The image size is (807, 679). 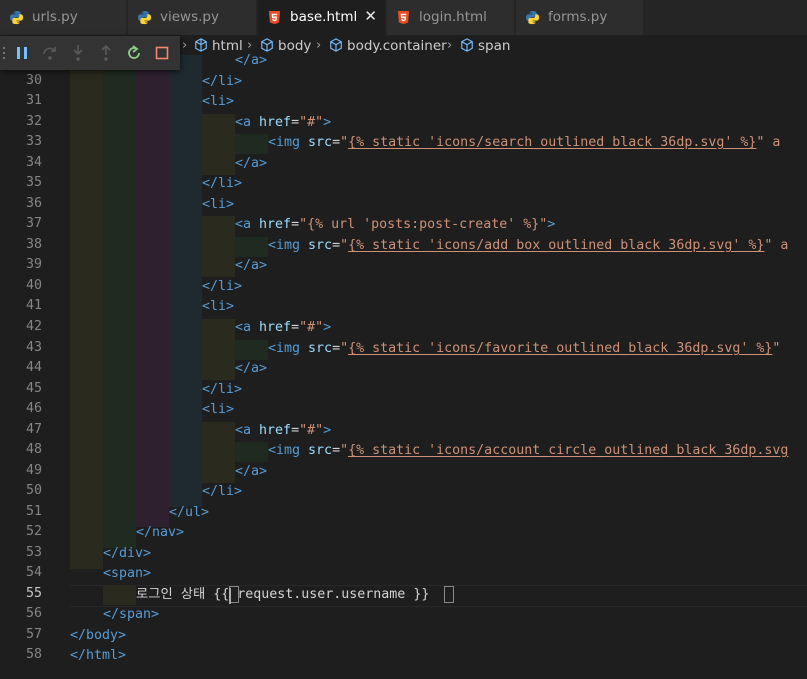 I want to click on text-cursor, so click(x=230, y=596).